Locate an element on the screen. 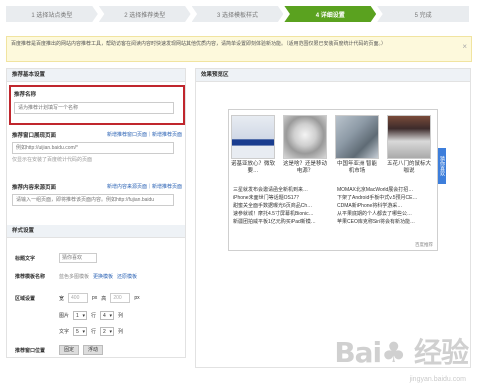 The height and width of the screenshot is (389, 478). position-float-button: 浮动 is located at coordinates (93, 350).